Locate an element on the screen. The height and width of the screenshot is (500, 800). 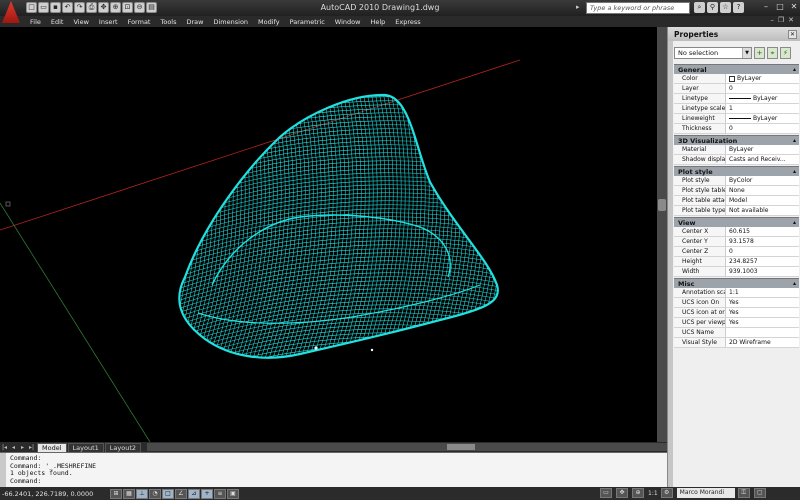
property-row: Thickness 0 is located at coordinates (736, 129).